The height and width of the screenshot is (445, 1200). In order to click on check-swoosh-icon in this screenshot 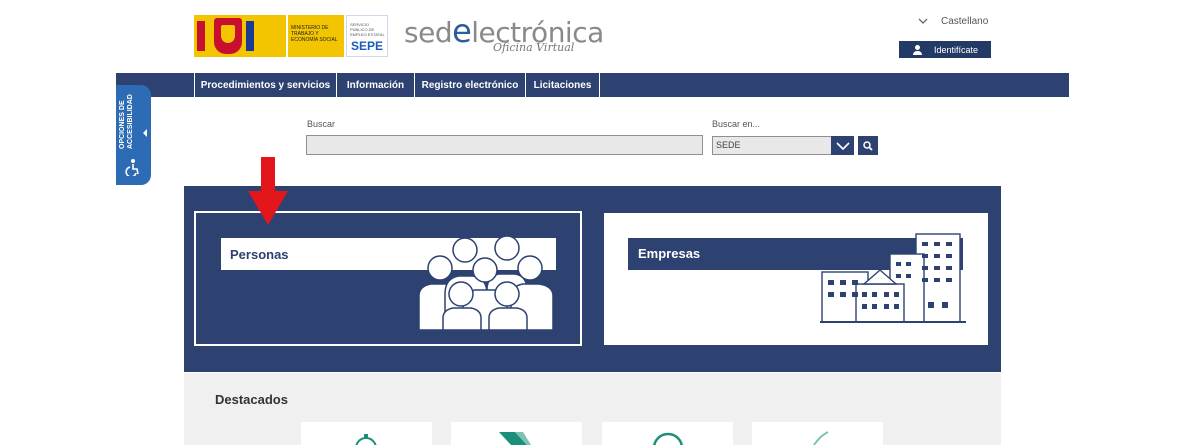, I will do `click(821, 438)`.